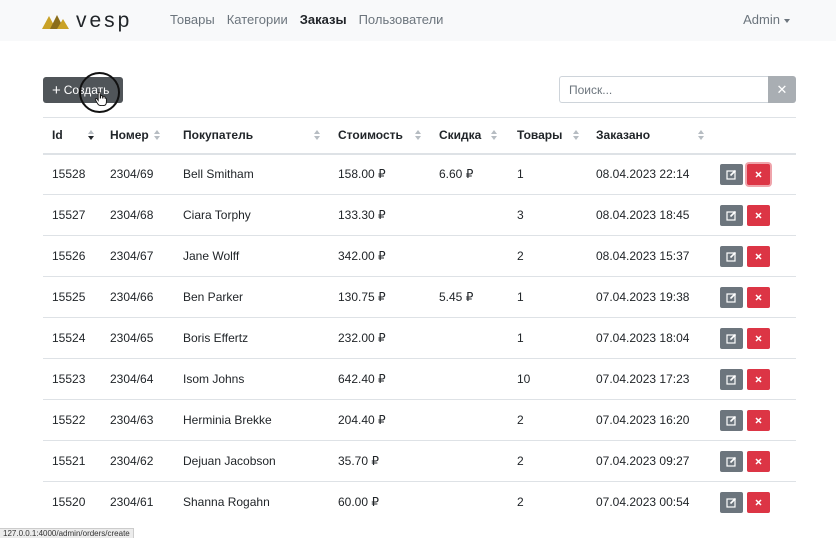 The width and height of the screenshot is (836, 538). Describe the element at coordinates (755, 136) in the screenshot. I see `column-header-actions` at that location.